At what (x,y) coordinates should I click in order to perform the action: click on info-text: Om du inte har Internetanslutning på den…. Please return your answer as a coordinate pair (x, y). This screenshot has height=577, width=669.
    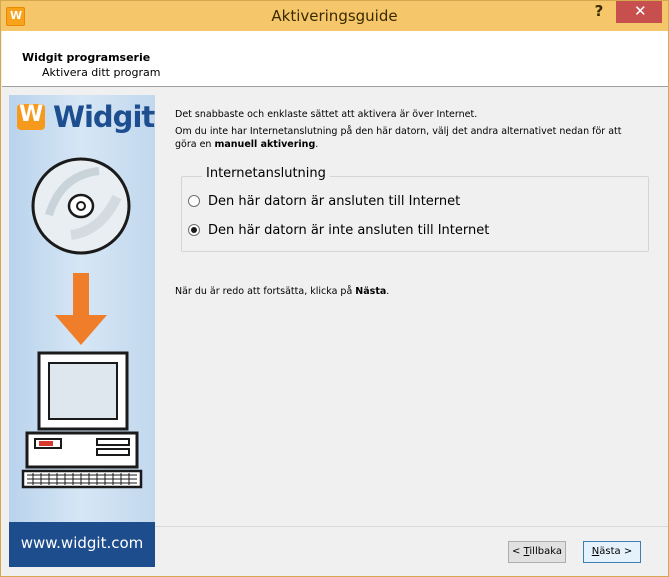
    Looking at the image, I should click on (410, 138).